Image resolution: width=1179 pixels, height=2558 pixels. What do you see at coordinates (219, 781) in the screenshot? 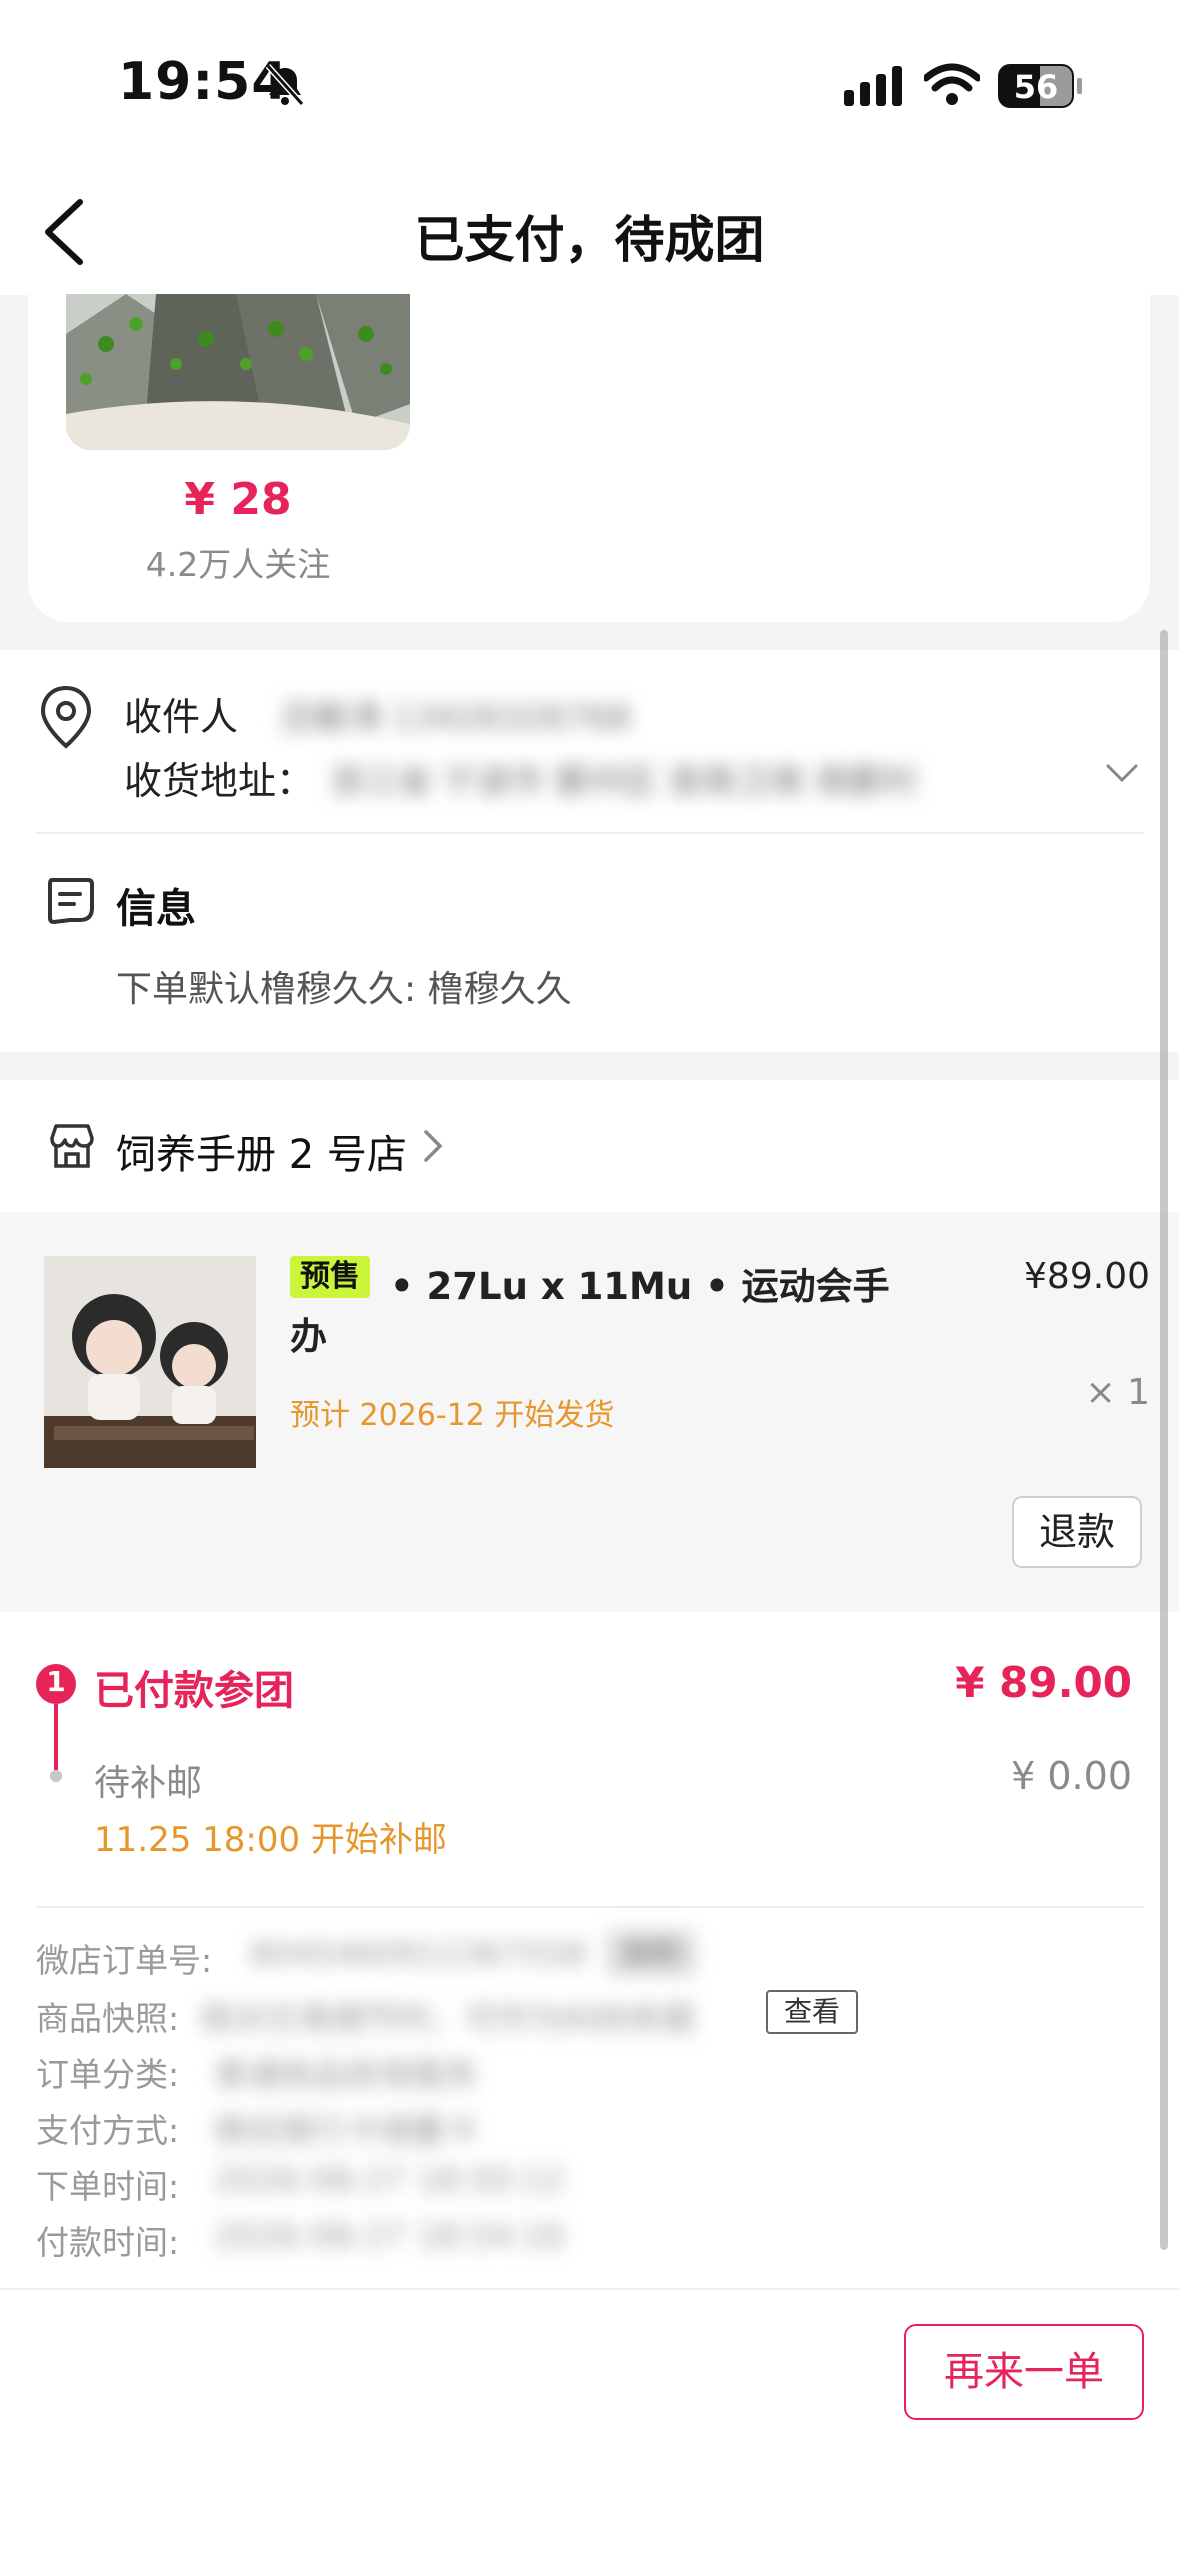
I see `address-label: 收货地址：` at bounding box center [219, 781].